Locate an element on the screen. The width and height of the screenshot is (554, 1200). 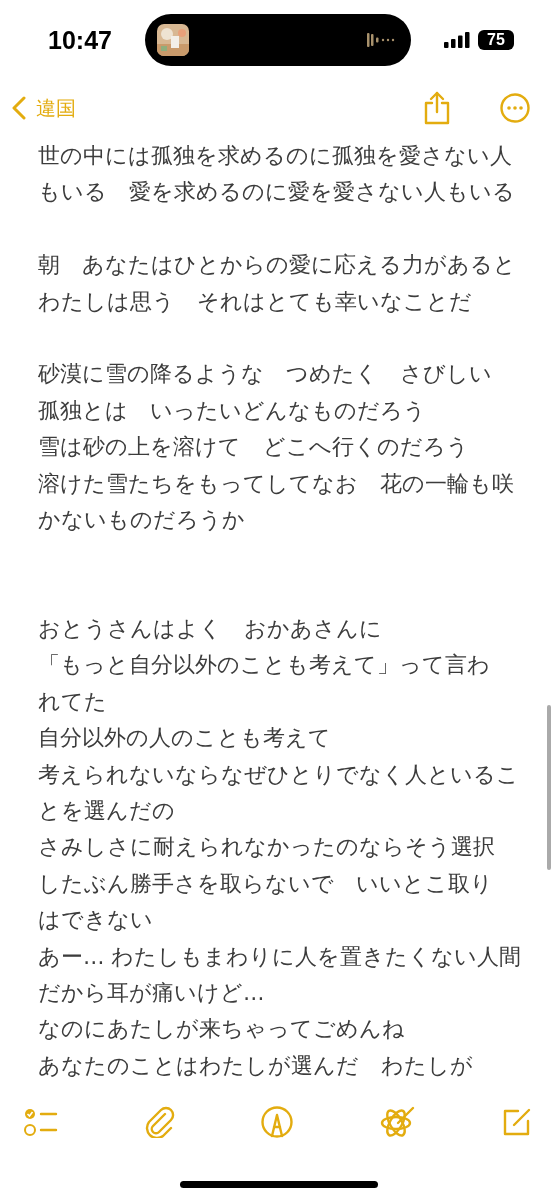
paperclip-icon is located at coordinates (159, 1122).